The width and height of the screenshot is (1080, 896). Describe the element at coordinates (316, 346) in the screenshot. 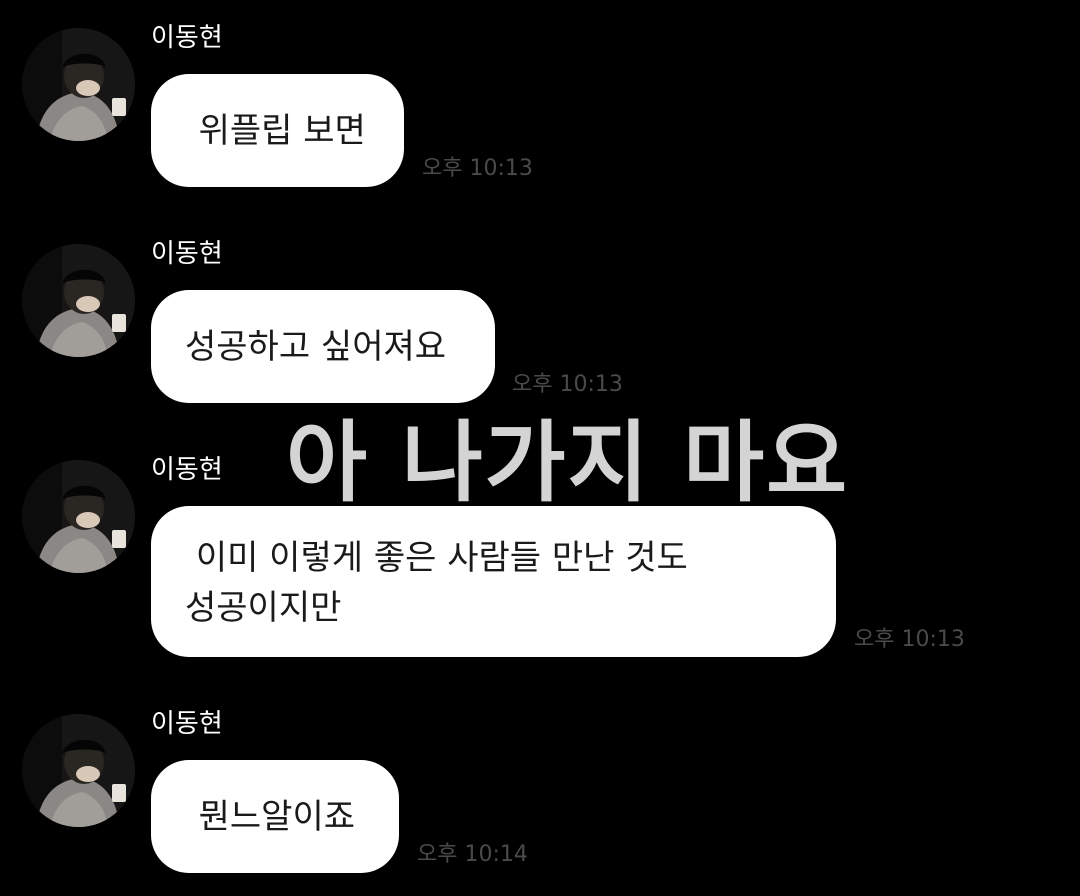

I see `message-text: 성공하고 싶어져요` at that location.